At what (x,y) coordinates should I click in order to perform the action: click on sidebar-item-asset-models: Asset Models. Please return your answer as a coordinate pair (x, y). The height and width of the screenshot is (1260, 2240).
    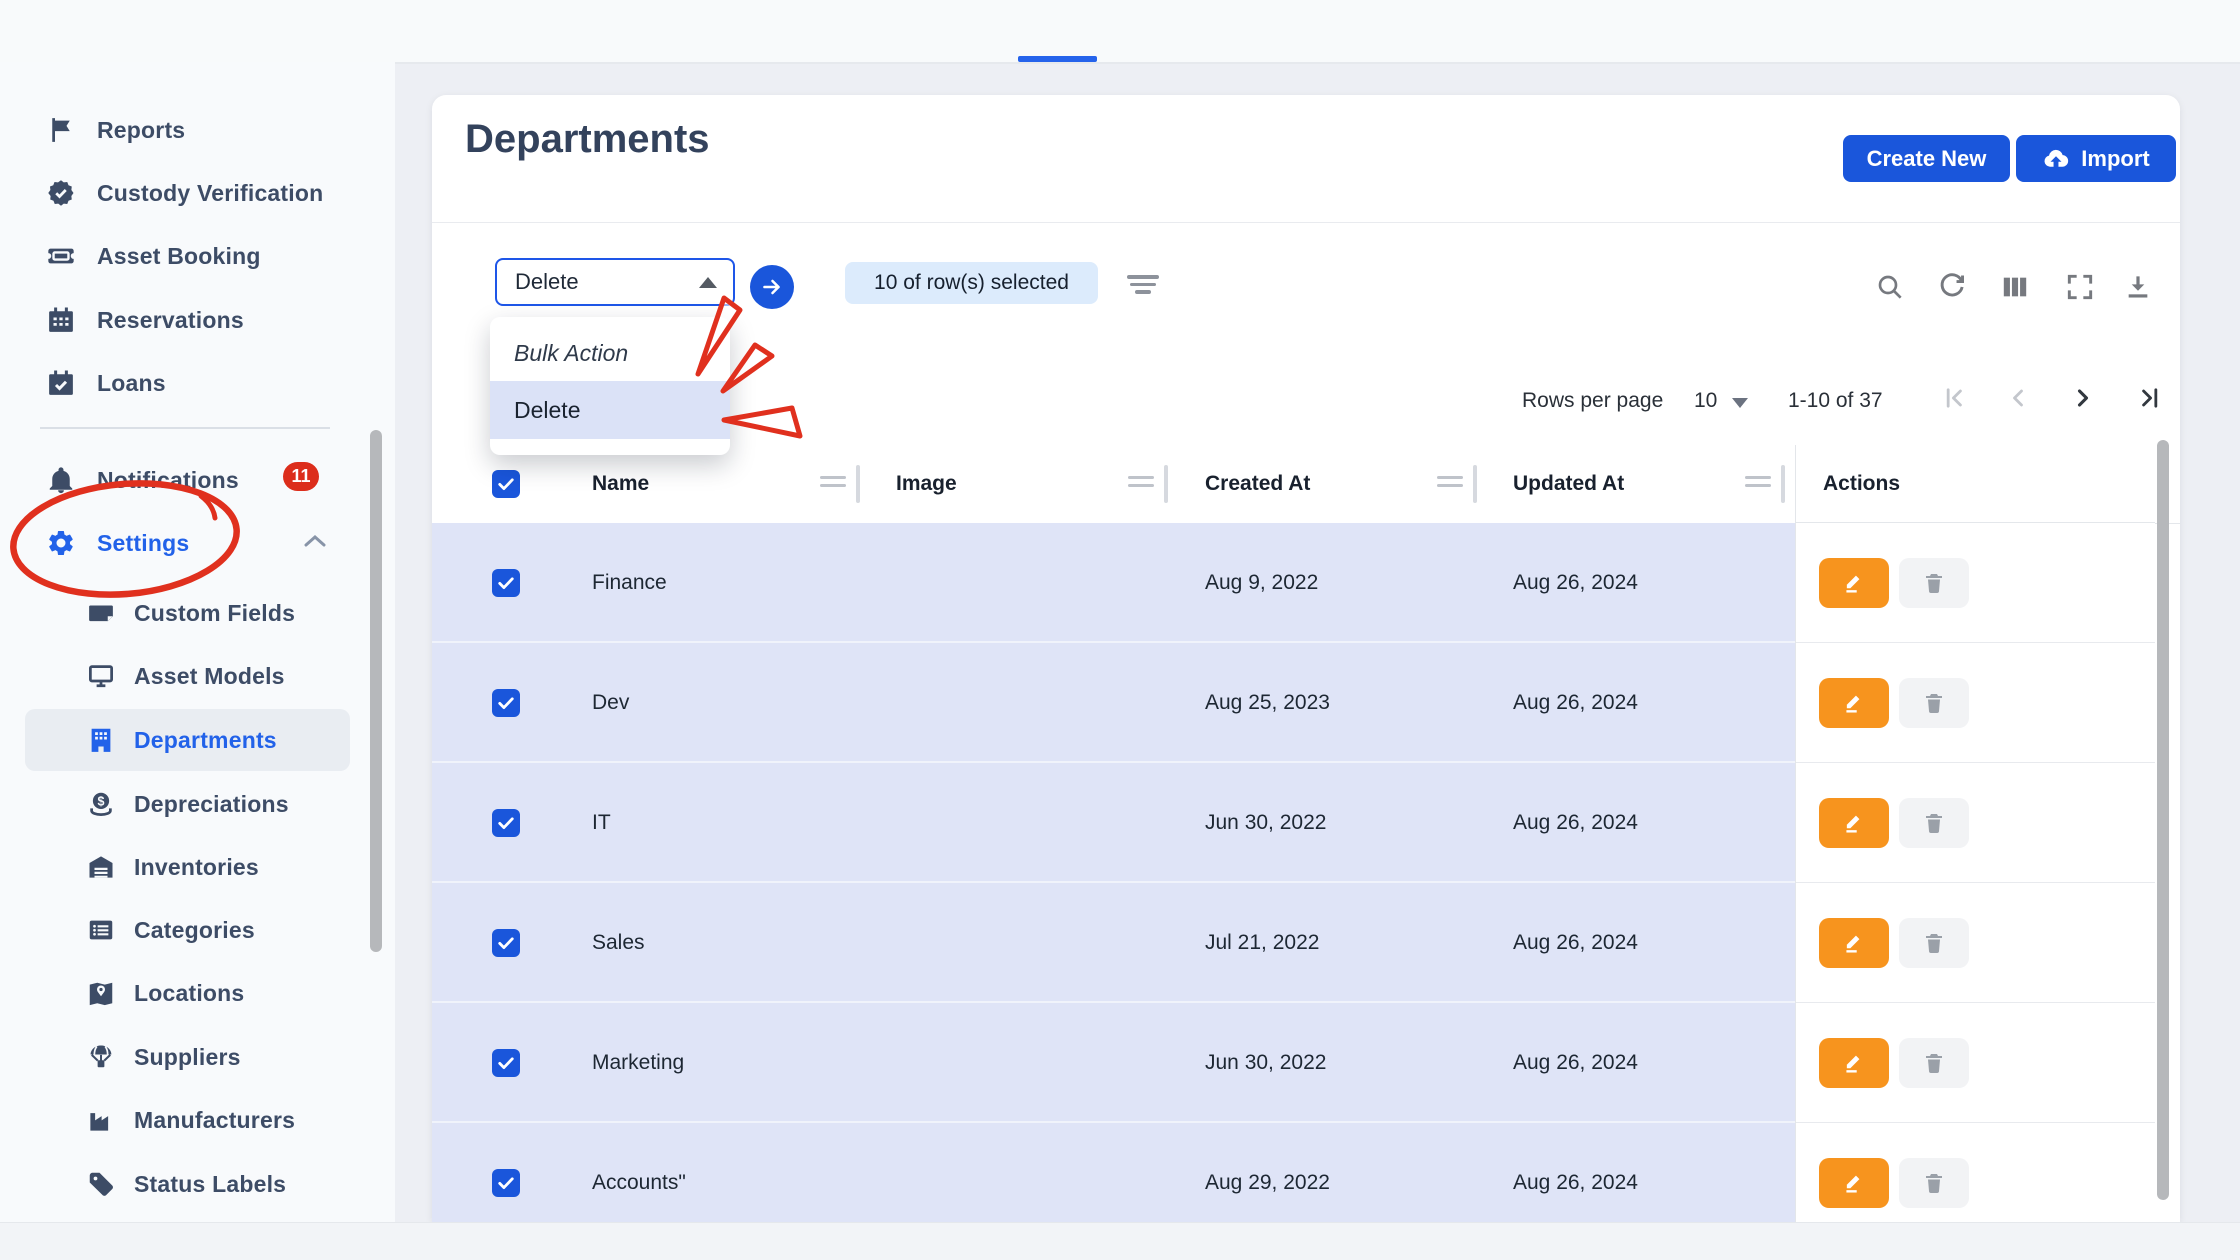
    Looking at the image, I should click on (180, 676).